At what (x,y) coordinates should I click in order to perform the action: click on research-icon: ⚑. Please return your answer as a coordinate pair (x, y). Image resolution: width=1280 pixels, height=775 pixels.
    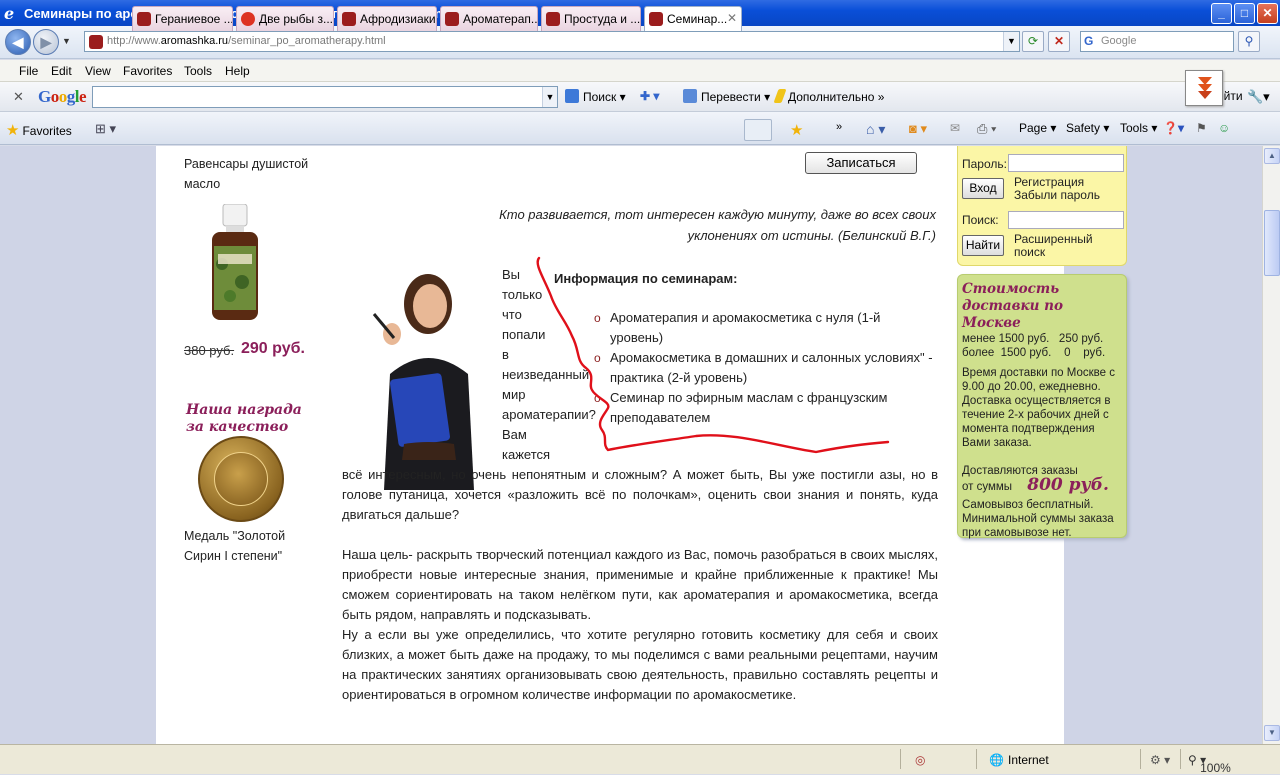
    Looking at the image, I should click on (1201, 128).